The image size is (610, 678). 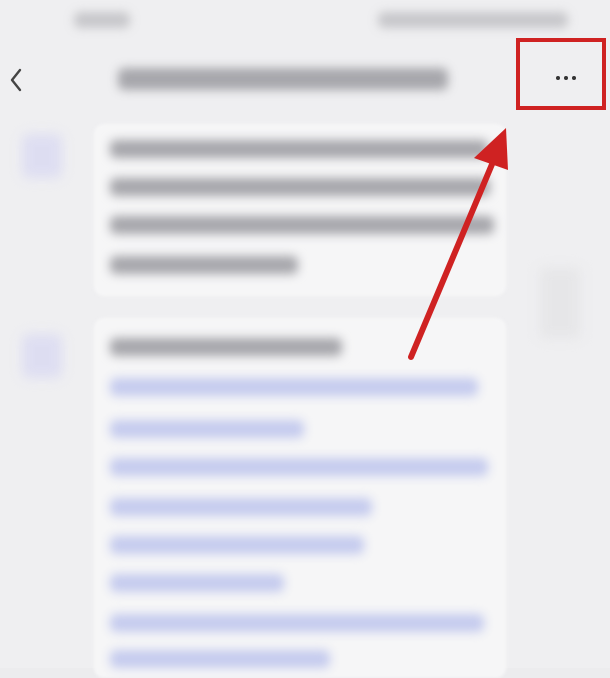 What do you see at coordinates (560, 303) in the screenshot?
I see `background-shape` at bounding box center [560, 303].